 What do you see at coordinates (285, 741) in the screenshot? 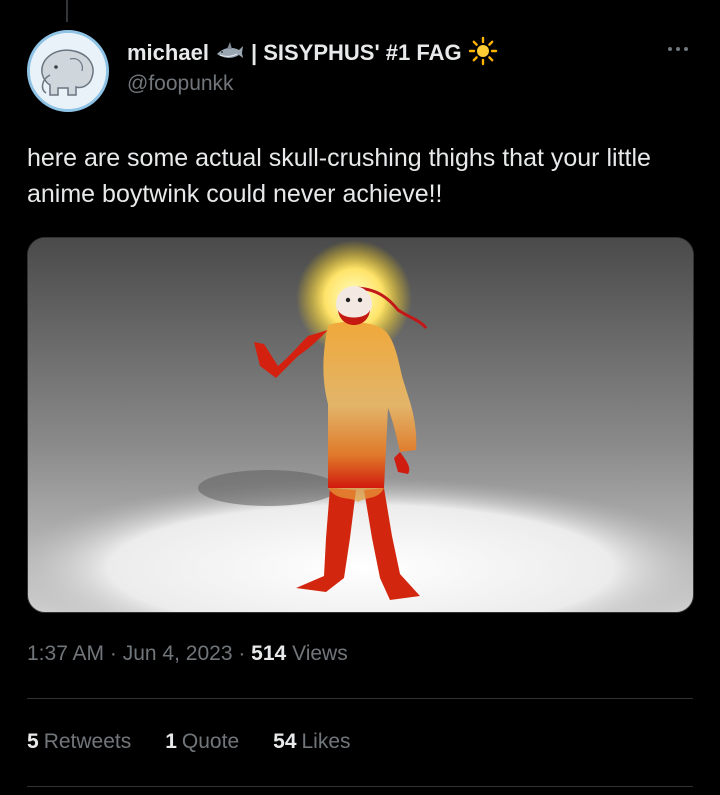
I see `likes-count: 54` at bounding box center [285, 741].